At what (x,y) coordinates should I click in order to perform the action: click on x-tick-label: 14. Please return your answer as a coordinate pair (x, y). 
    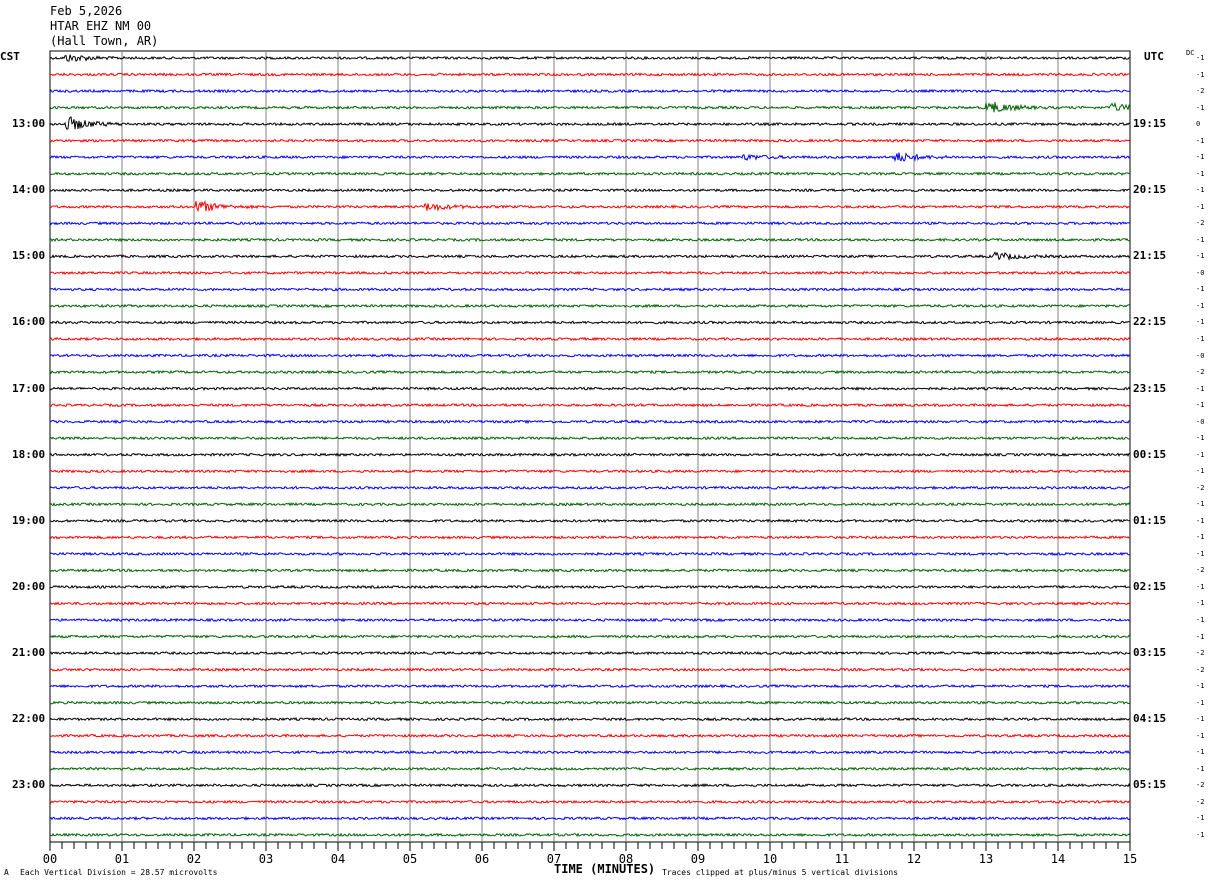
    Looking at the image, I should click on (1058, 859).